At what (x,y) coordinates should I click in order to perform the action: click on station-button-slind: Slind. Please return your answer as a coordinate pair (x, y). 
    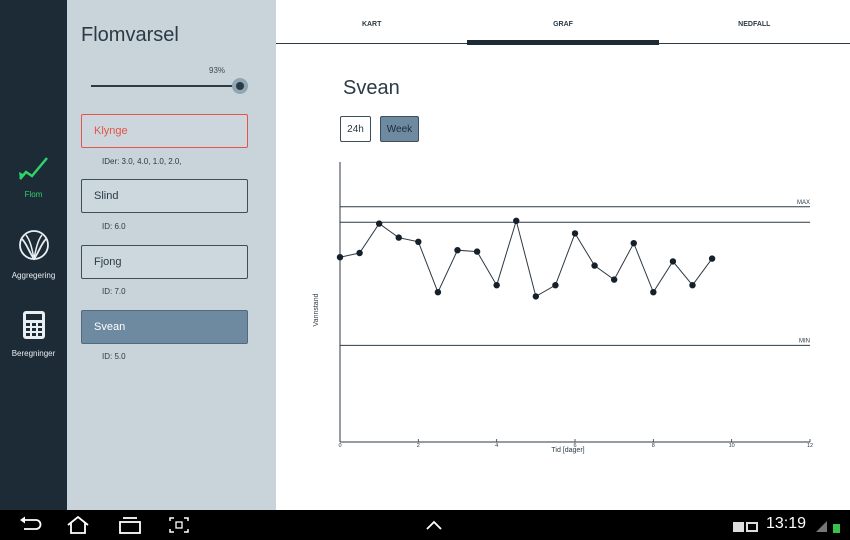
    Looking at the image, I should click on (164, 196).